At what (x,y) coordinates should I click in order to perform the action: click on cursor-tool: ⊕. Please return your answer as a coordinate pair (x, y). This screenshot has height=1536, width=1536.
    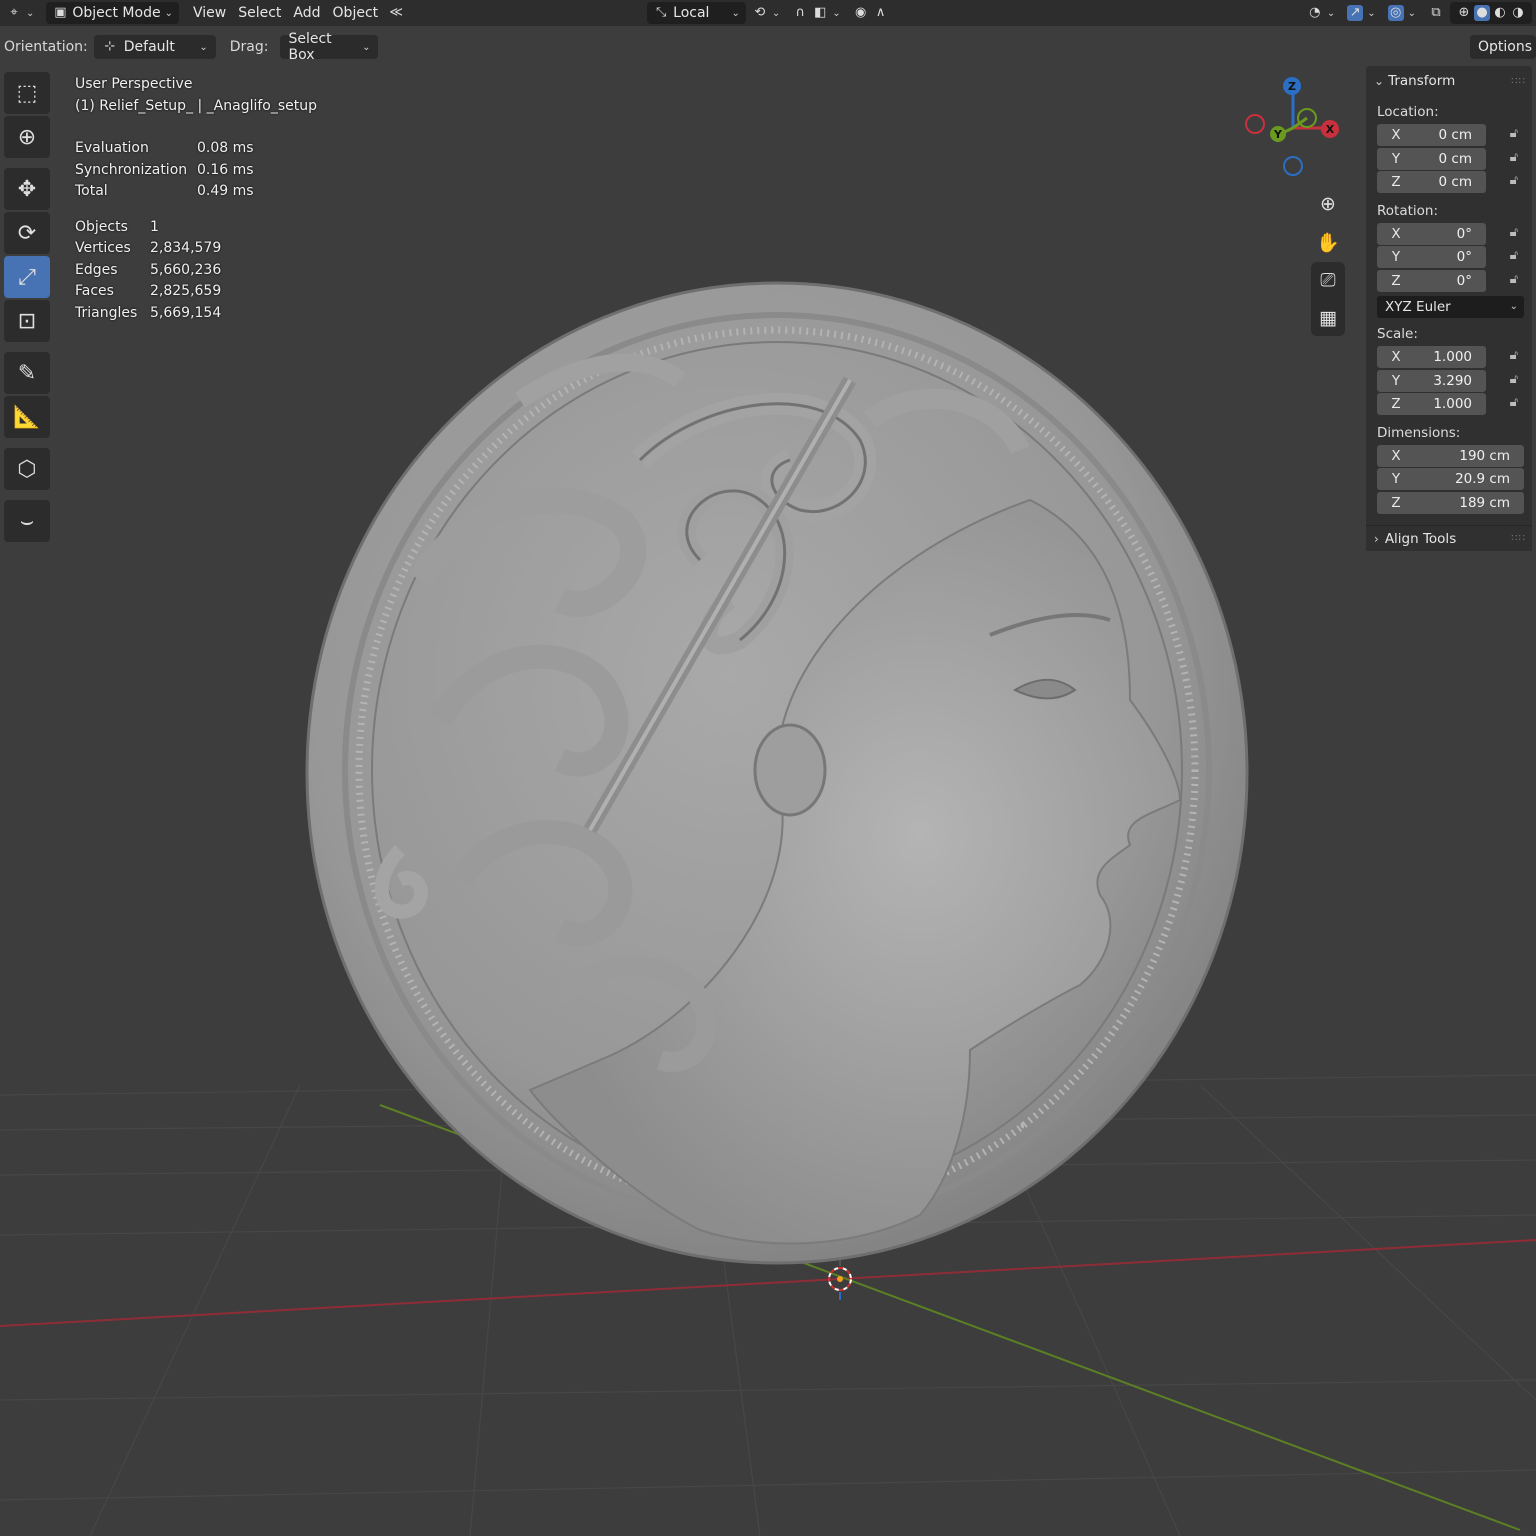
    Looking at the image, I should click on (27, 137).